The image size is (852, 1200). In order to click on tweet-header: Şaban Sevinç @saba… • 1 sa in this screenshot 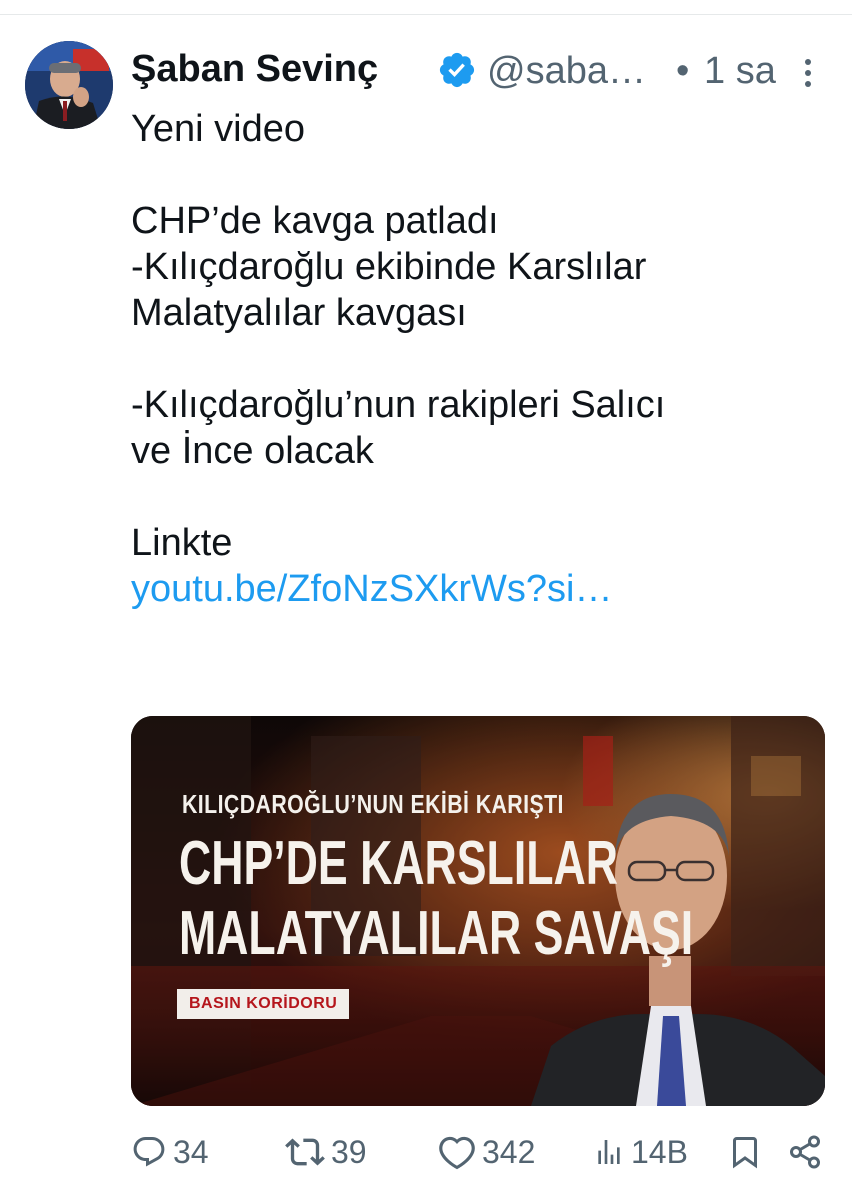, I will do `click(481, 74)`.